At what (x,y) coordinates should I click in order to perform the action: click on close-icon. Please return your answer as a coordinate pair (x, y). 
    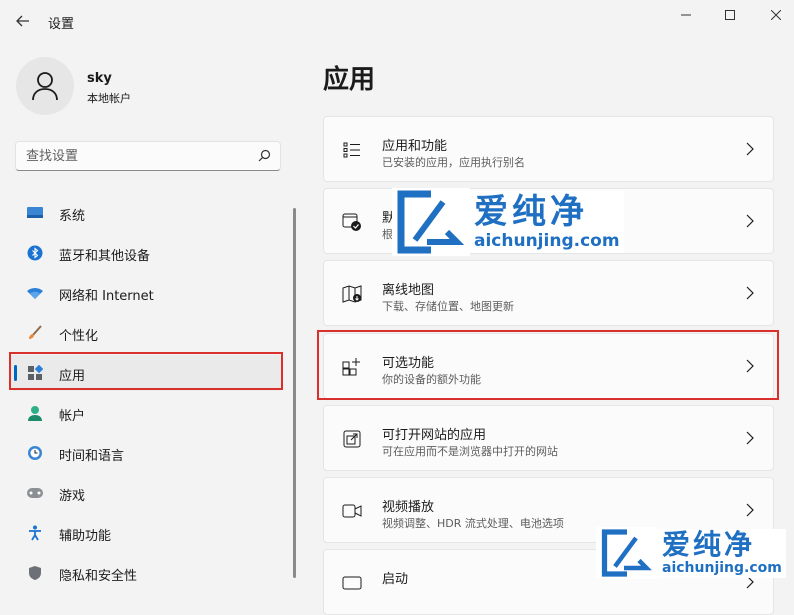
    Looking at the image, I should click on (776, 15).